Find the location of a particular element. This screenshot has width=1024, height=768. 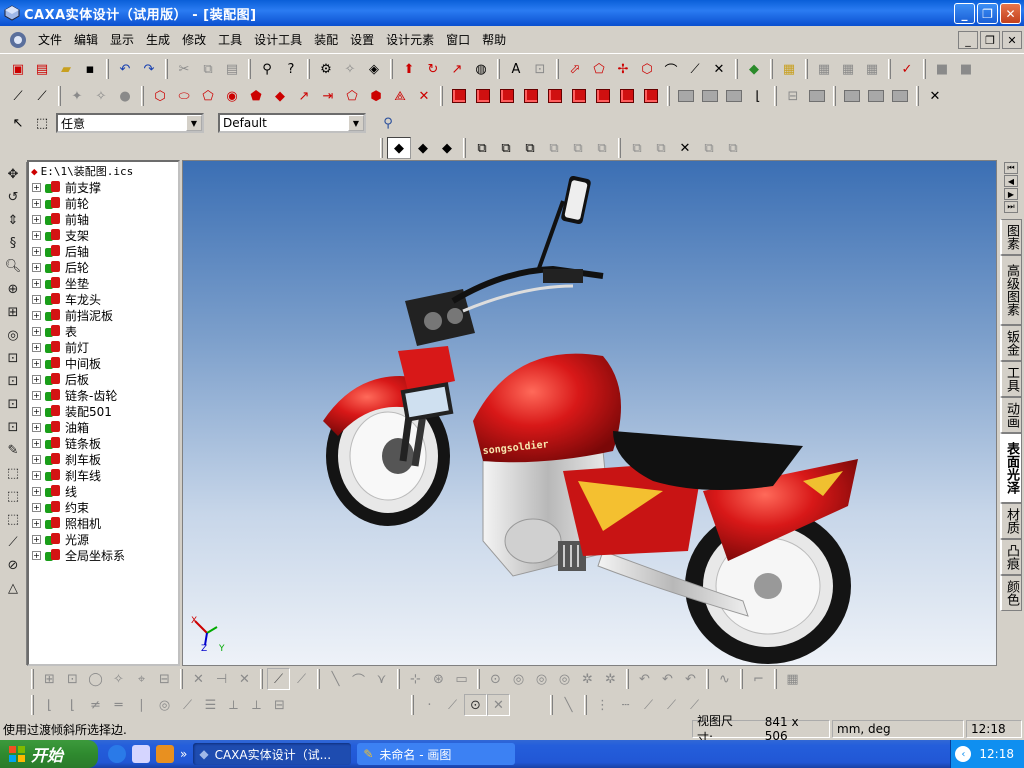

sketch-tool-icon-8: ⊣ is located at coordinates (221, 679).